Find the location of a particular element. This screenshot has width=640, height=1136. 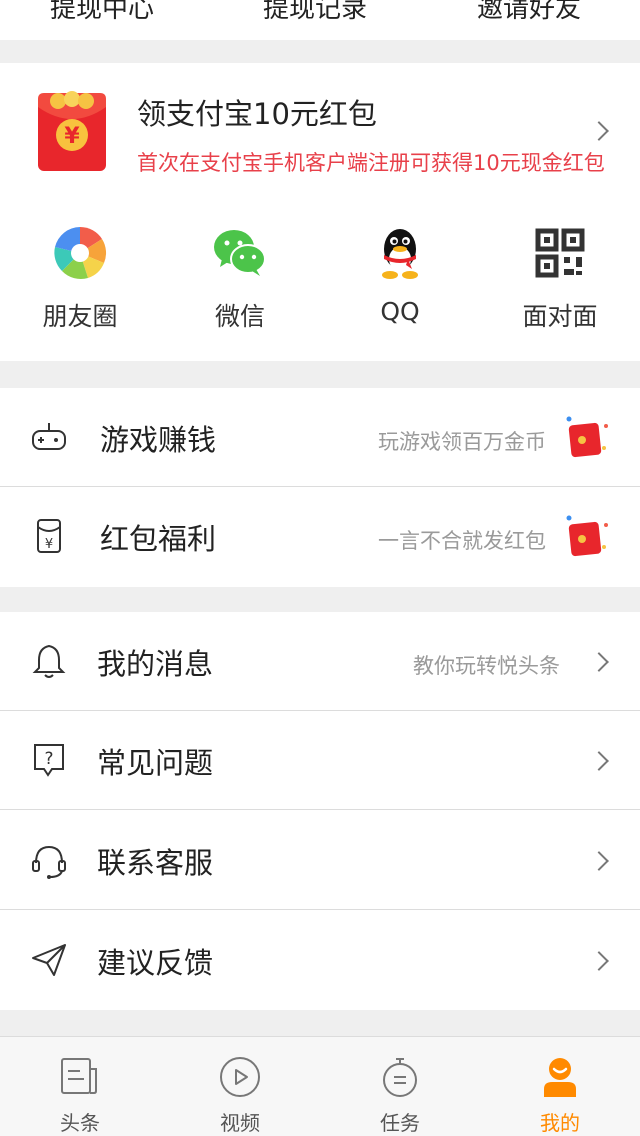

play-icon is located at coordinates (240, 1077).